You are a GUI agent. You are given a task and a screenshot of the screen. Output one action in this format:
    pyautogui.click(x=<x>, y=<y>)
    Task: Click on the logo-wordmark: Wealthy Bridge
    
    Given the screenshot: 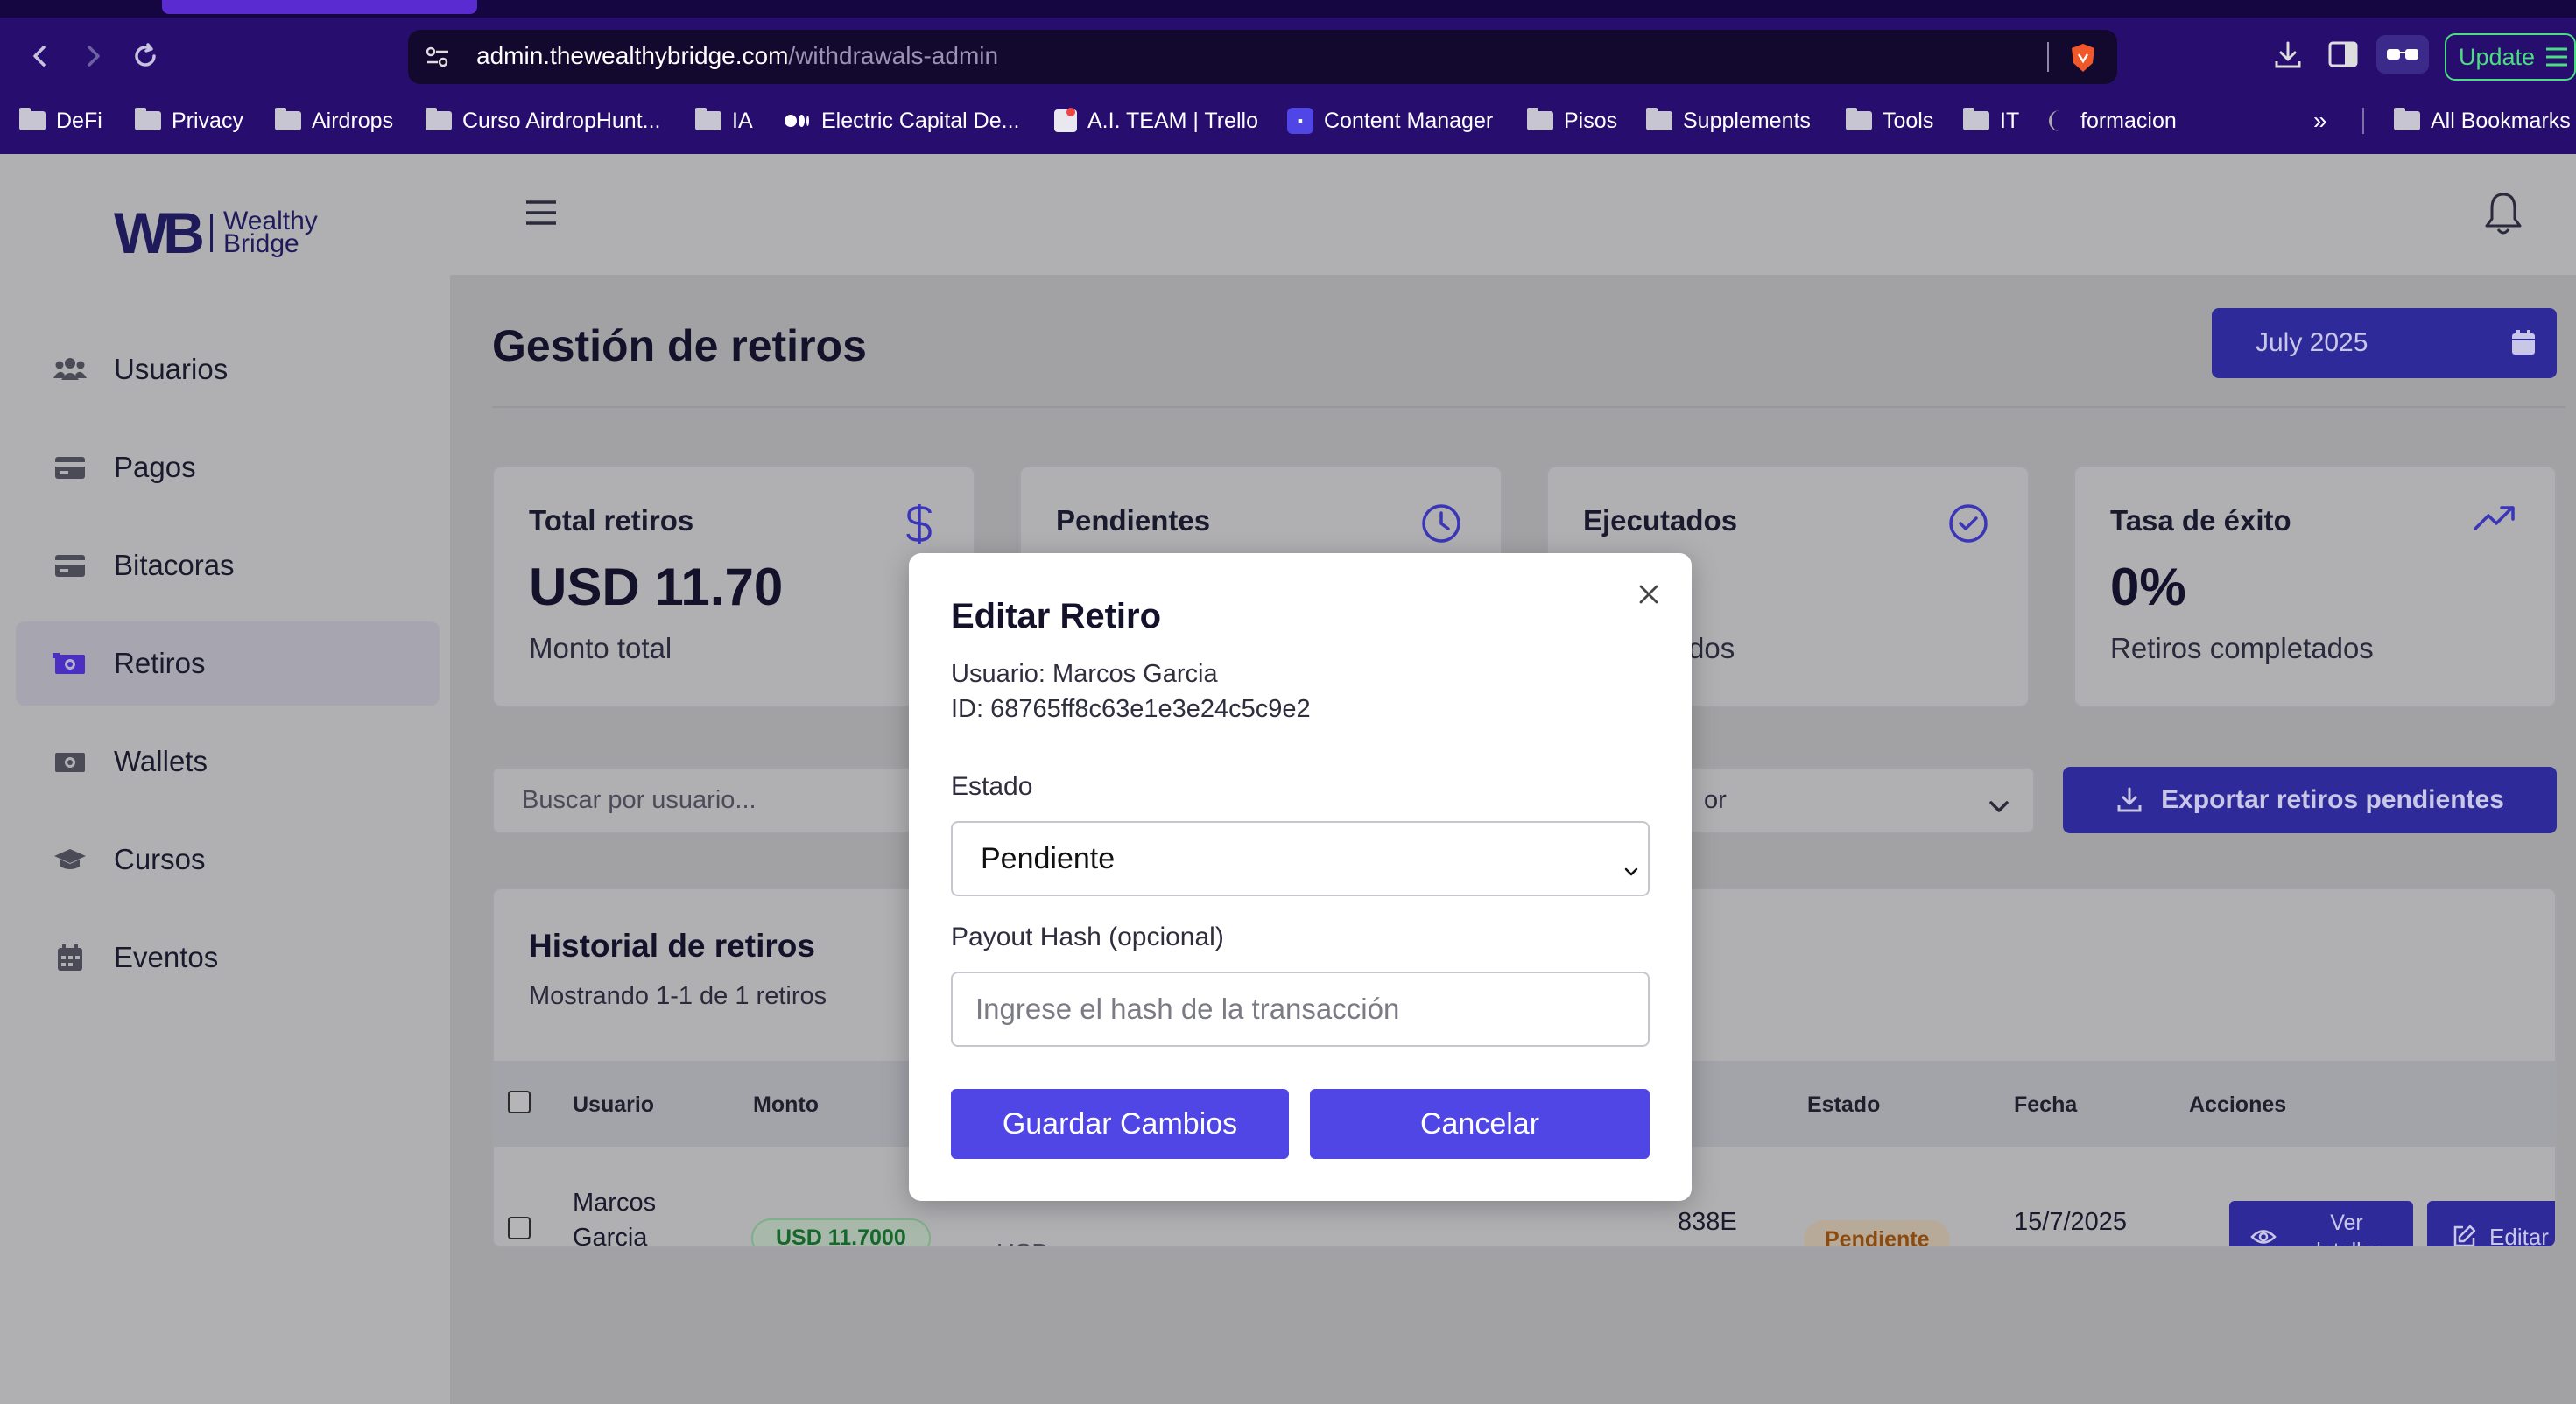 What is the action you would take?
    pyautogui.click(x=270, y=233)
    